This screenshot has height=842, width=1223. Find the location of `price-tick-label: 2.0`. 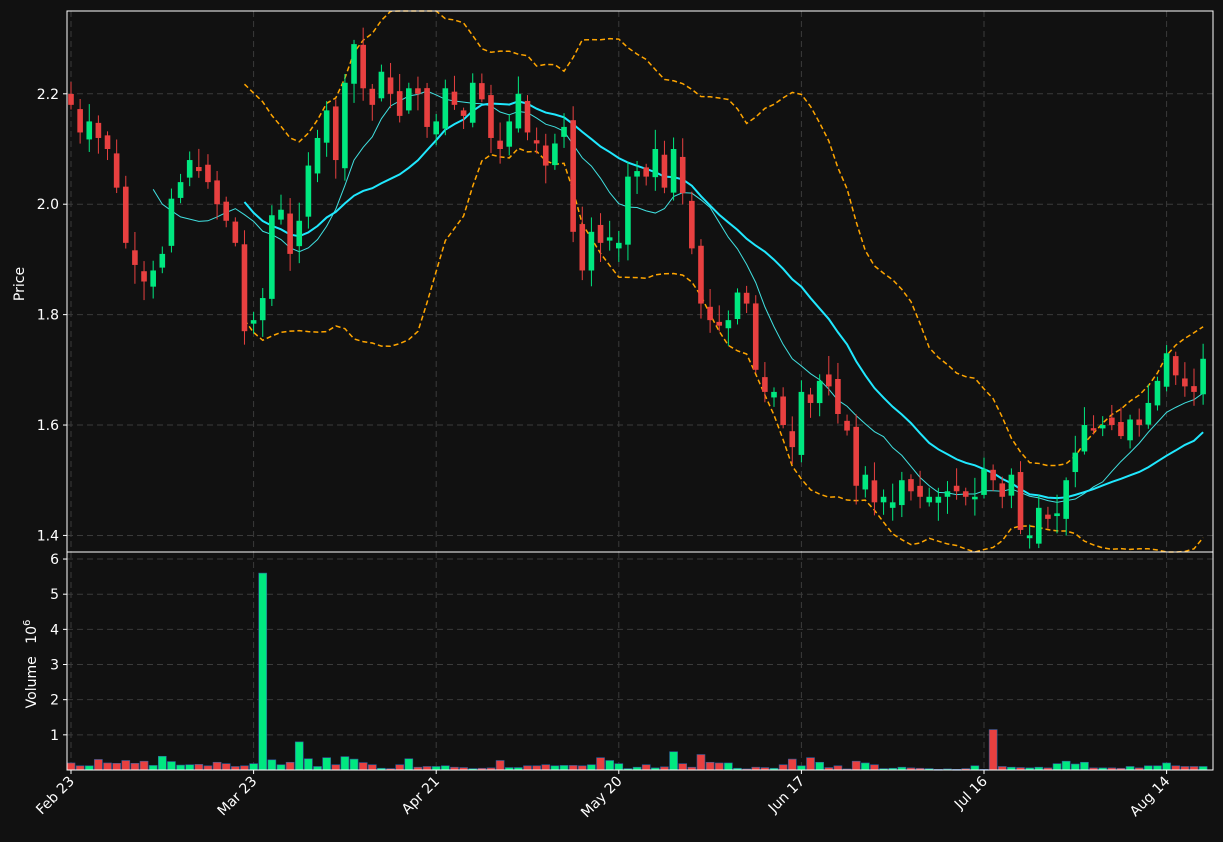

price-tick-label: 2.0 is located at coordinates (48, 205).